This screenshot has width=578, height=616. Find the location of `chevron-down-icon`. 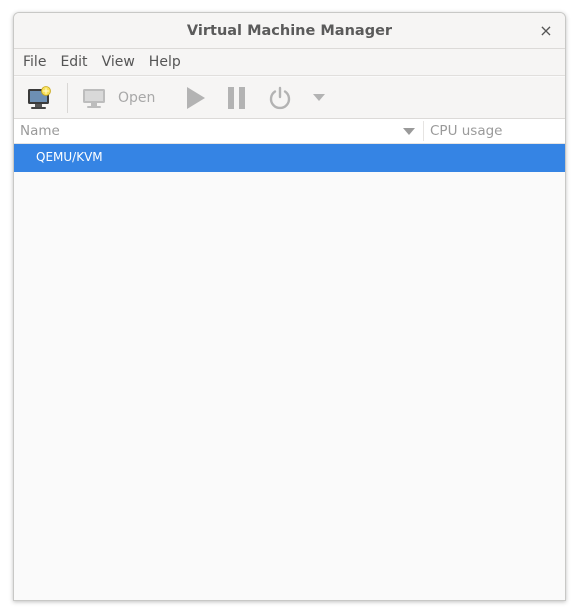

chevron-down-icon is located at coordinates (319, 97).